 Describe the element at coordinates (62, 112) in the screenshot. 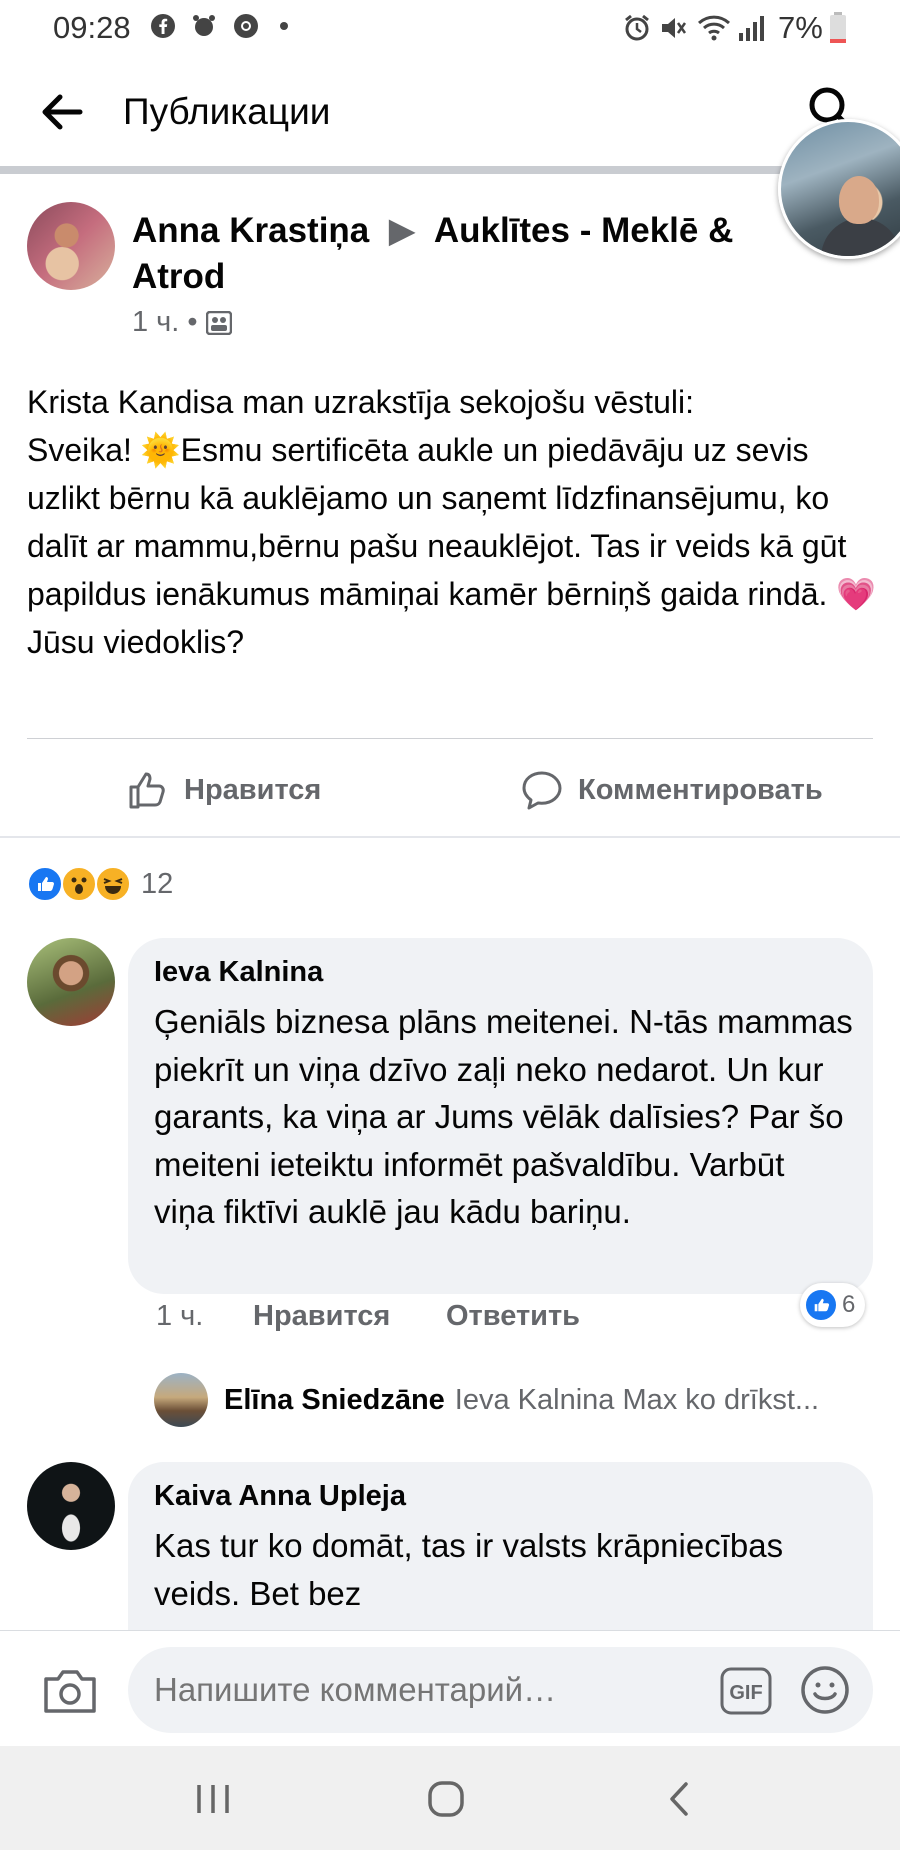

I see `arrow-left-icon` at that location.